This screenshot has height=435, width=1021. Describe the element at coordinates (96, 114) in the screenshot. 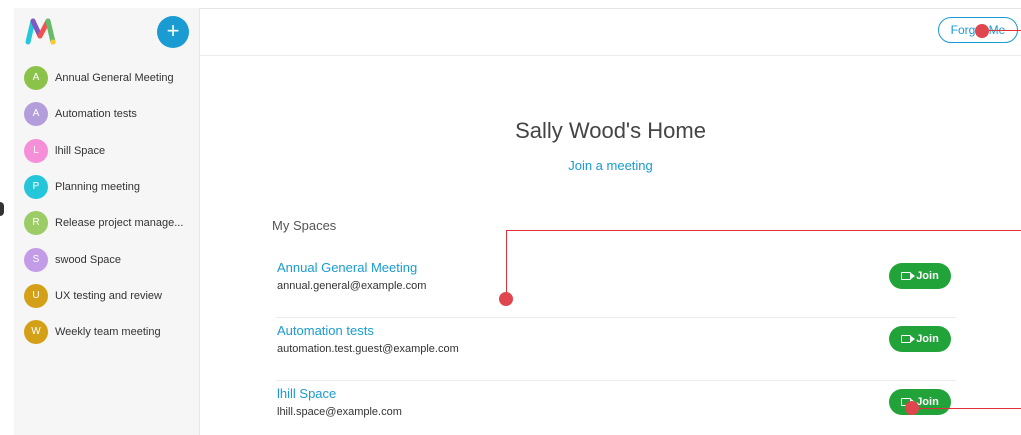

I see `sidebar-item-label: Automation tests` at that location.